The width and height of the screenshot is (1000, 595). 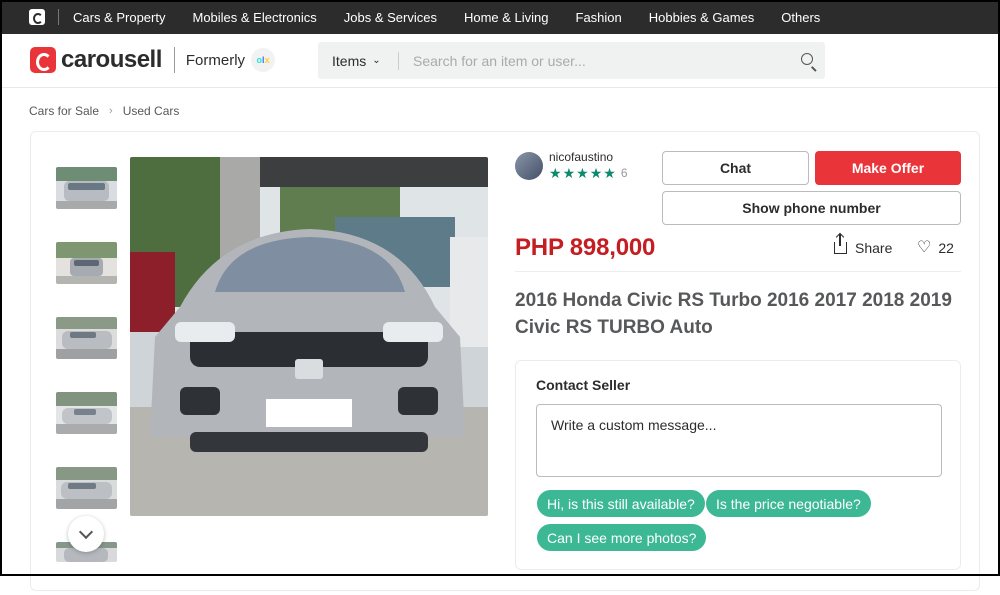 What do you see at coordinates (583, 385) in the screenshot?
I see `contact-seller-heading: Contact Seller` at bounding box center [583, 385].